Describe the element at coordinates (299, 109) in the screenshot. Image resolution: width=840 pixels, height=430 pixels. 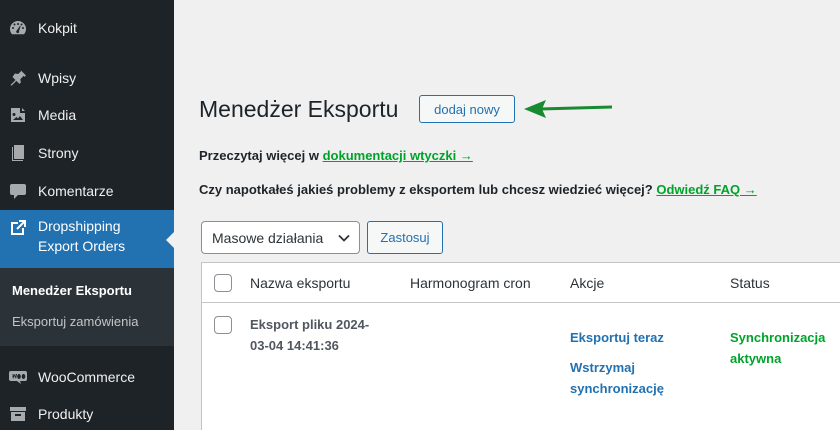
I see `page-title: Menedżer Eksportu` at that location.